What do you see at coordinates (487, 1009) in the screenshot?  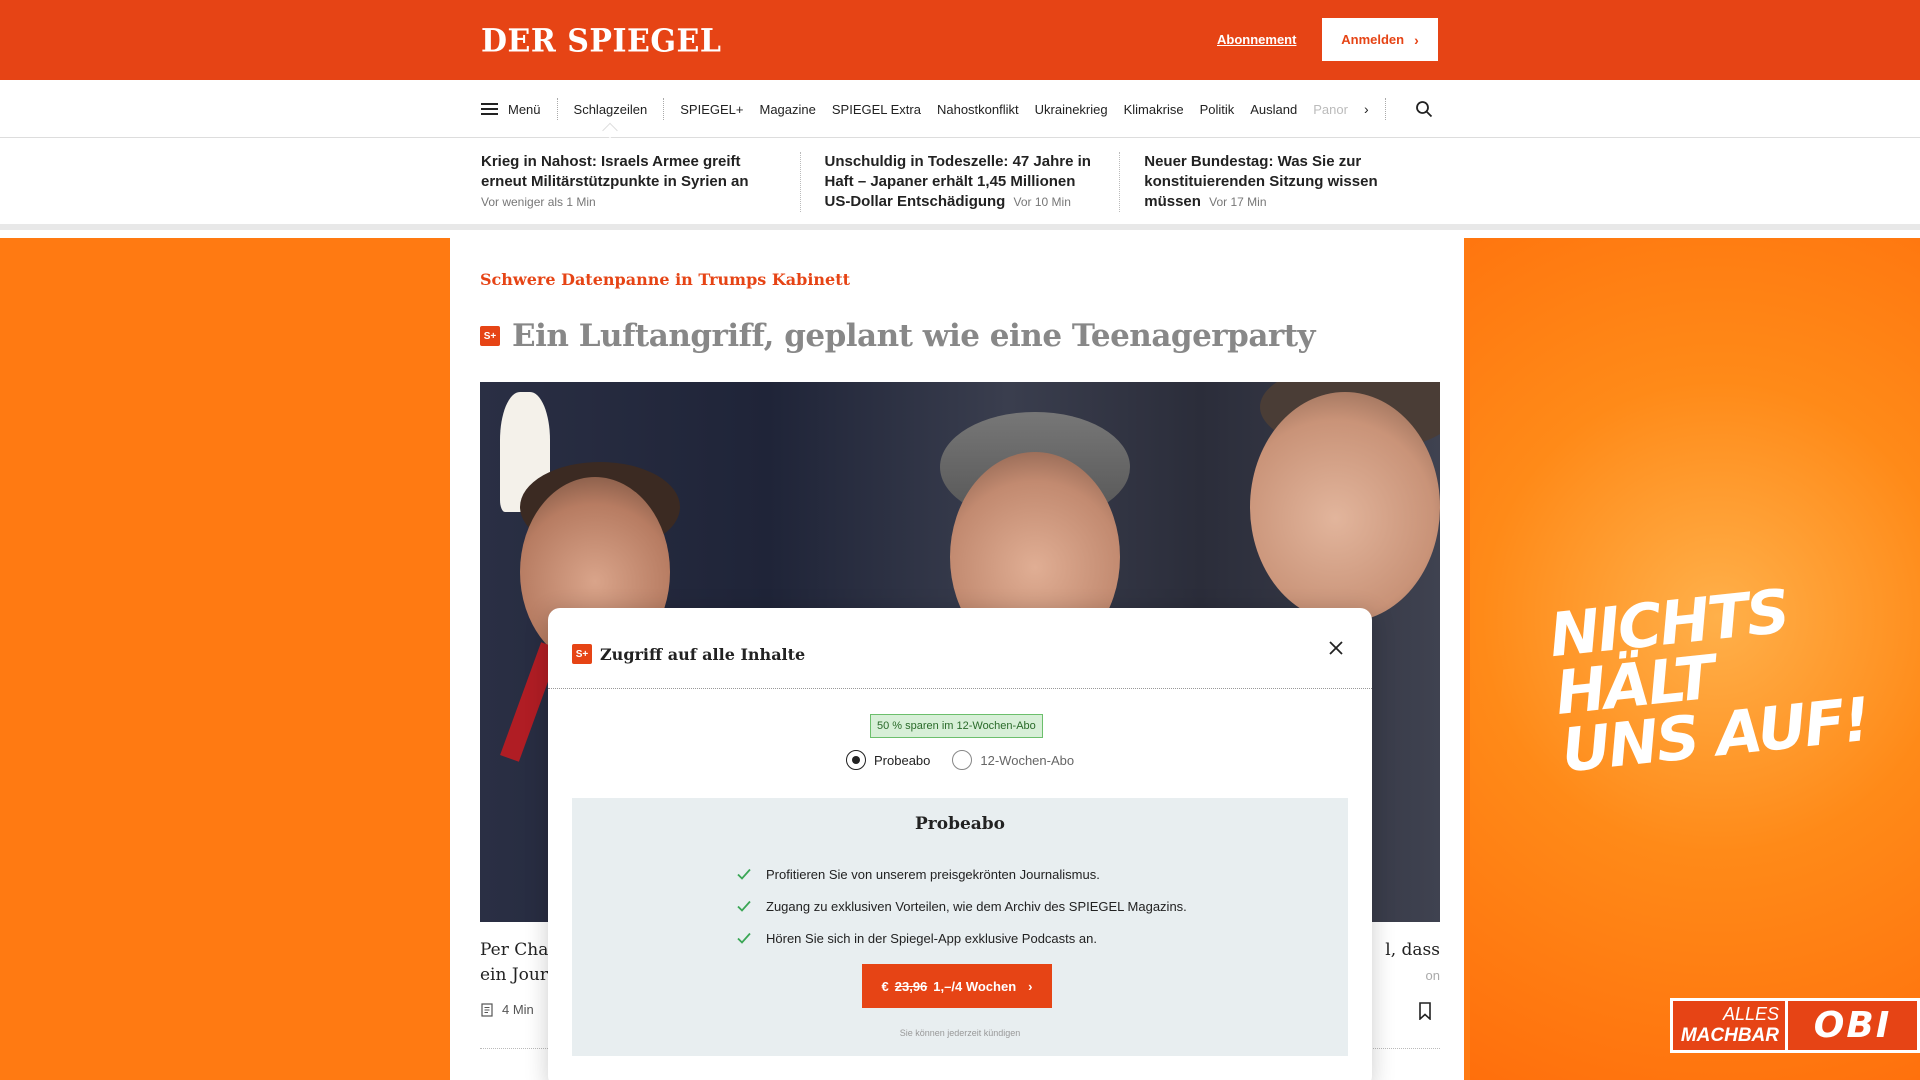 I see `article-icon` at bounding box center [487, 1009].